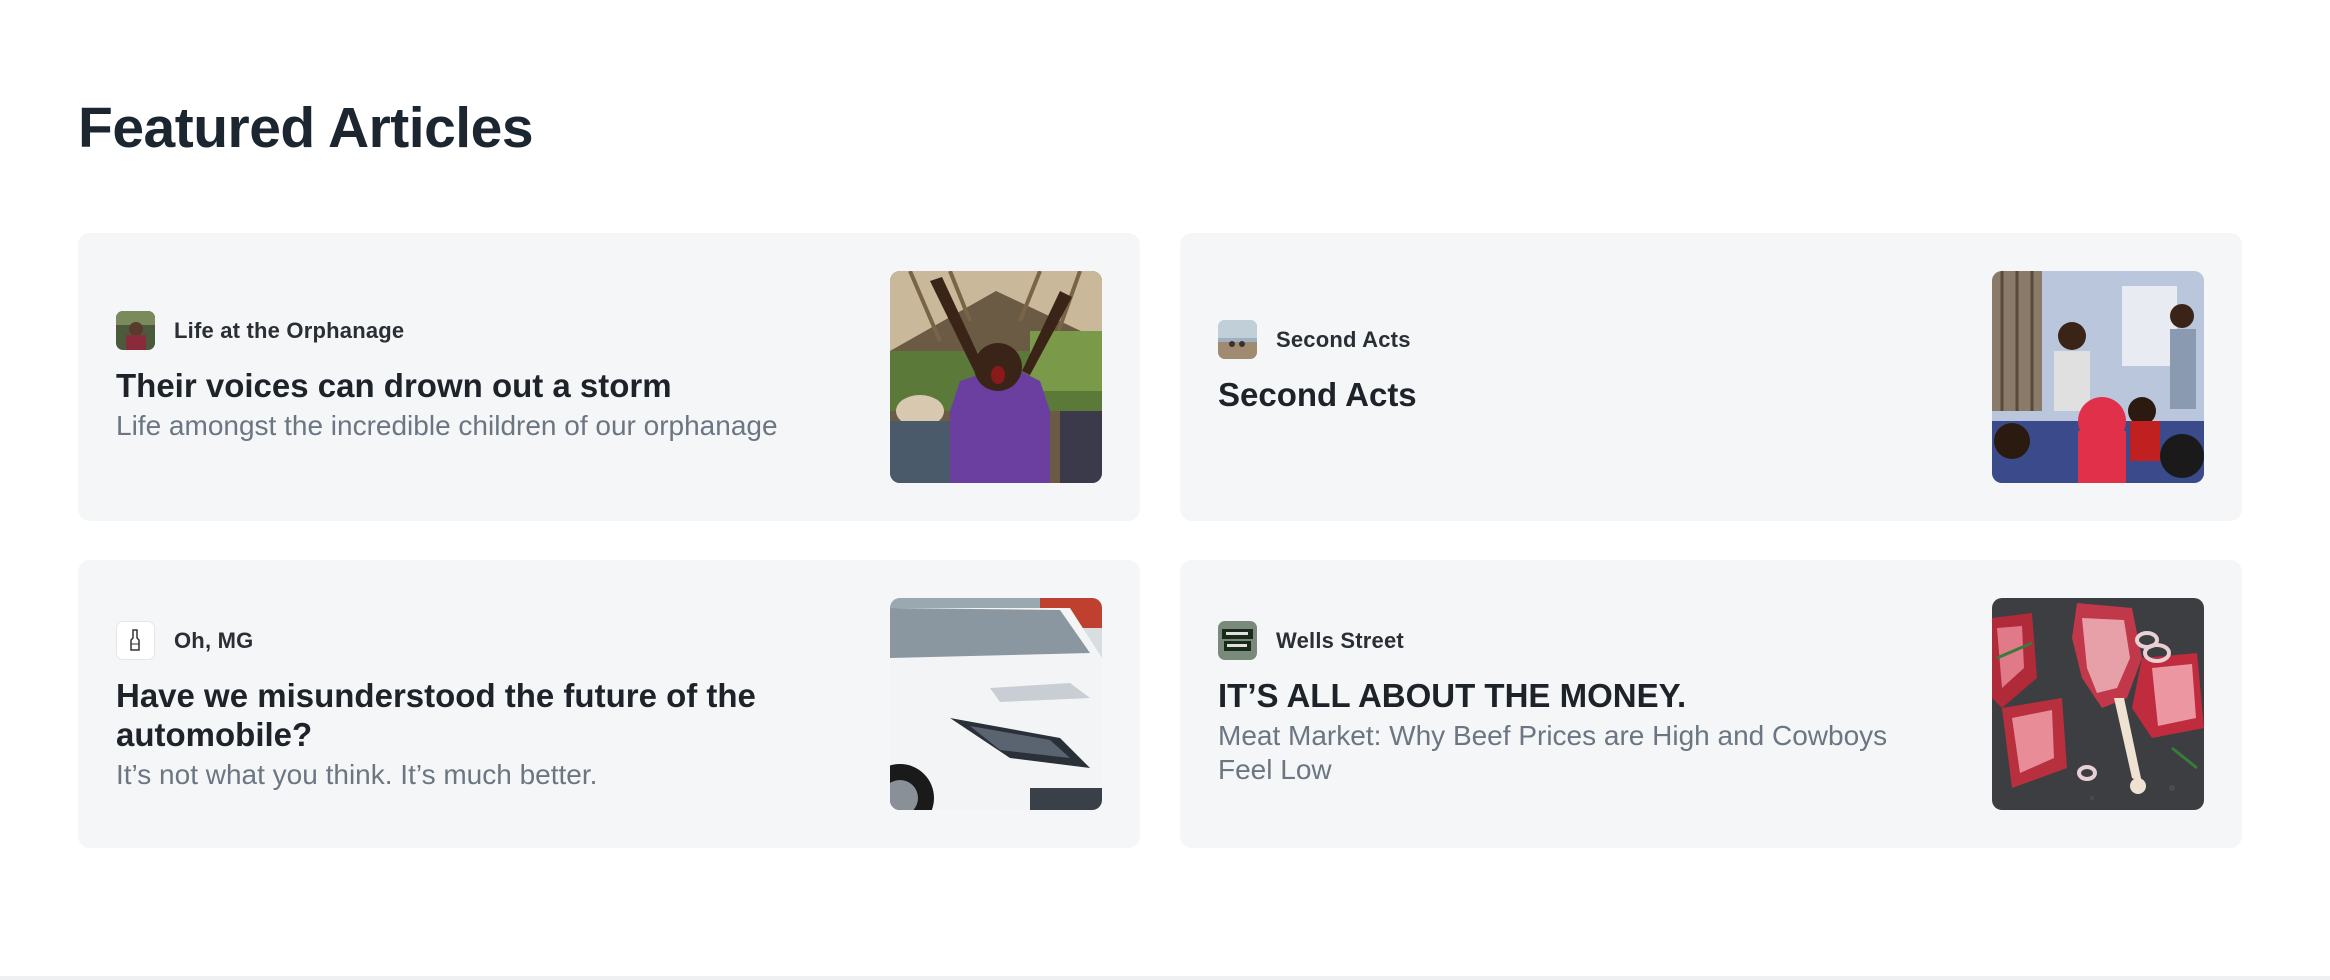 Image resolution: width=2330 pixels, height=980 pixels. What do you see at coordinates (1340, 641) in the screenshot?
I see `publication-name: Wells Street` at bounding box center [1340, 641].